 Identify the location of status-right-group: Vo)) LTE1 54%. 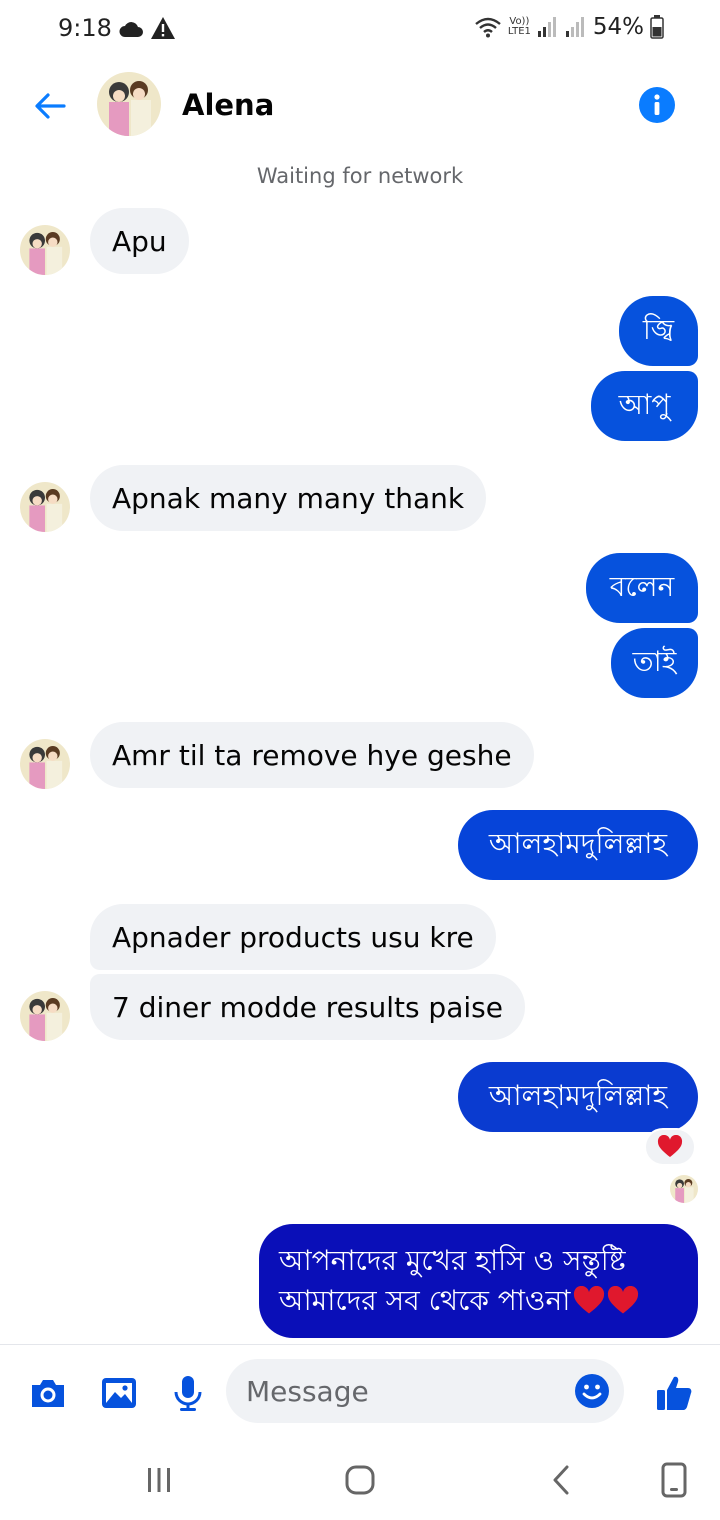
(569, 27).